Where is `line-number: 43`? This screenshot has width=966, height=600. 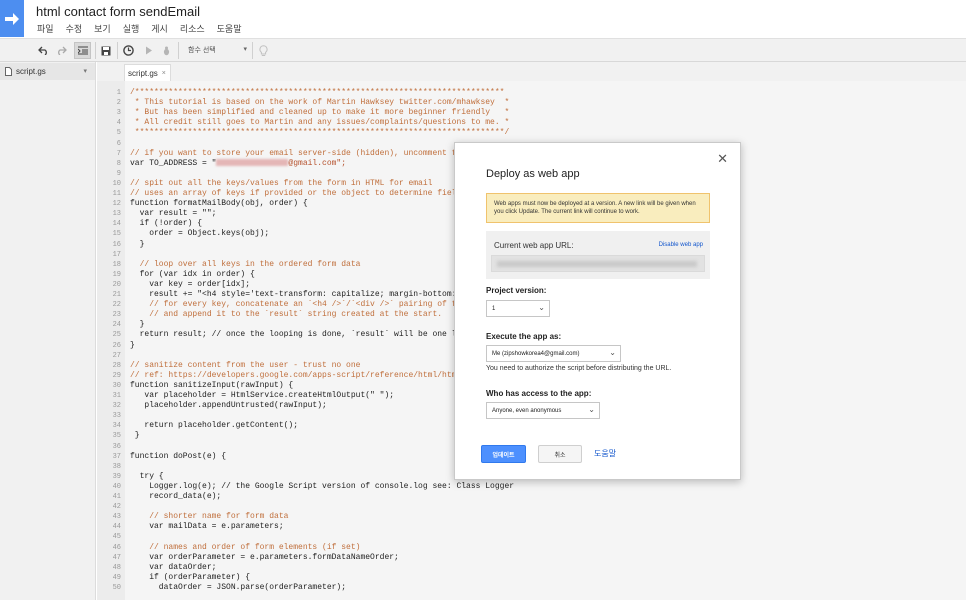 line-number: 43 is located at coordinates (116, 517).